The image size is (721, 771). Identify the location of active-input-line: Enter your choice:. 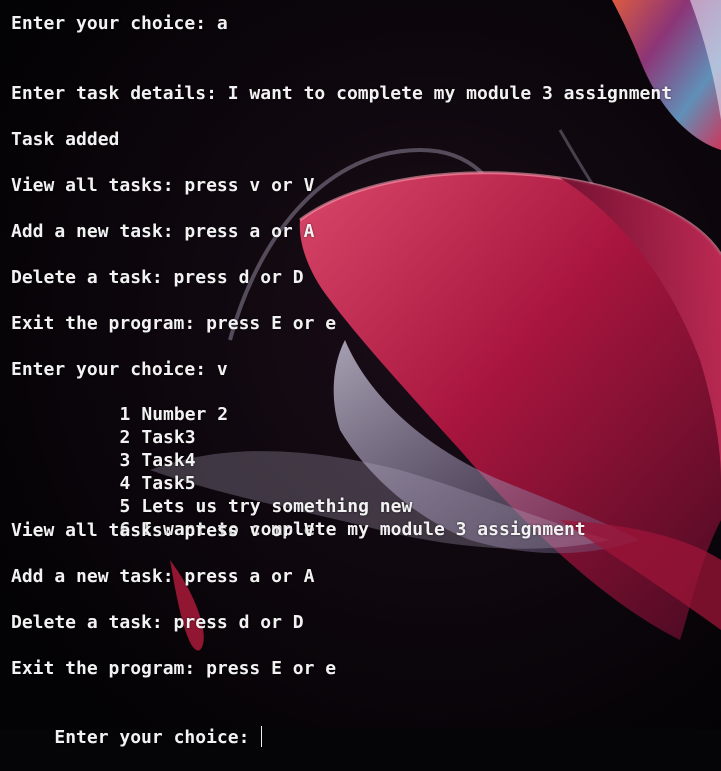
(137, 726).